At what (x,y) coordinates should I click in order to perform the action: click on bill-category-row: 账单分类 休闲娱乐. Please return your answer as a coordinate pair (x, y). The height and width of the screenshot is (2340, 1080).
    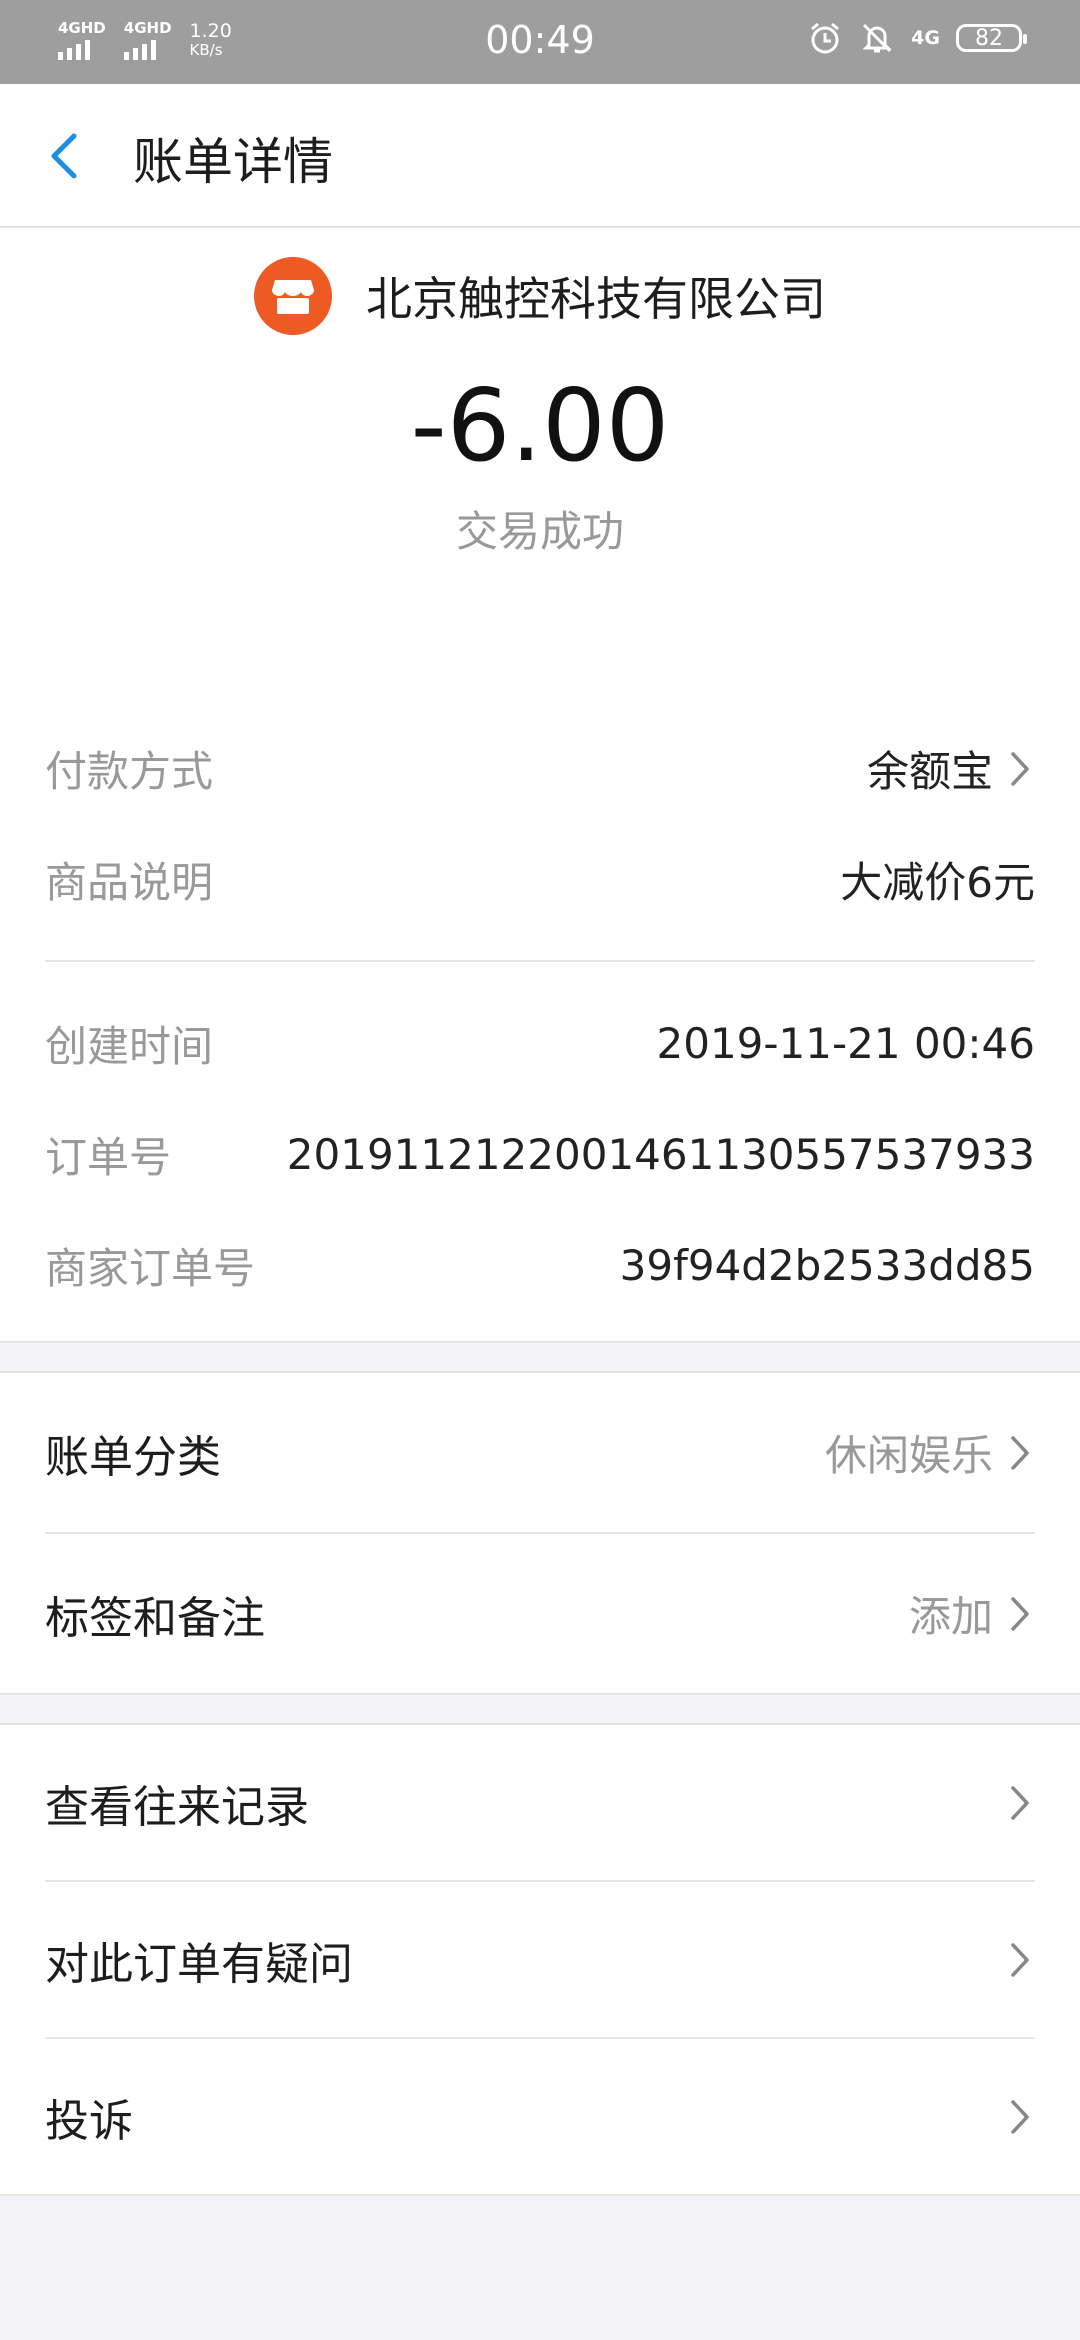
    Looking at the image, I should click on (540, 1452).